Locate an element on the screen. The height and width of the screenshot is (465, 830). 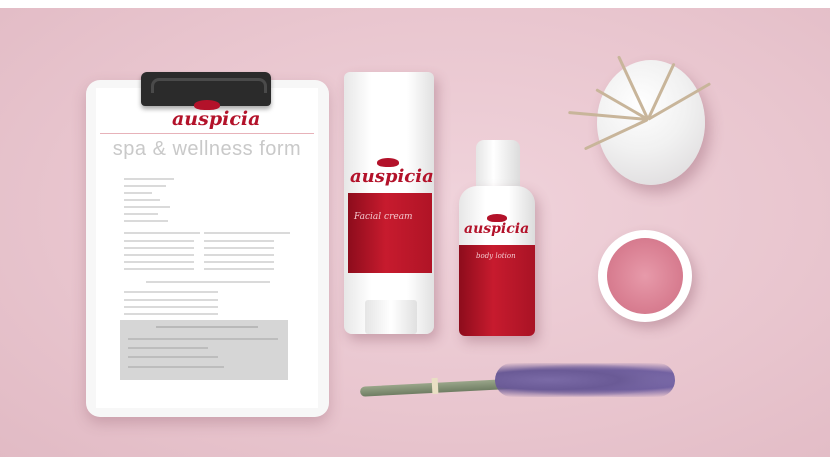
tube-red-band is located at coordinates (390, 233).